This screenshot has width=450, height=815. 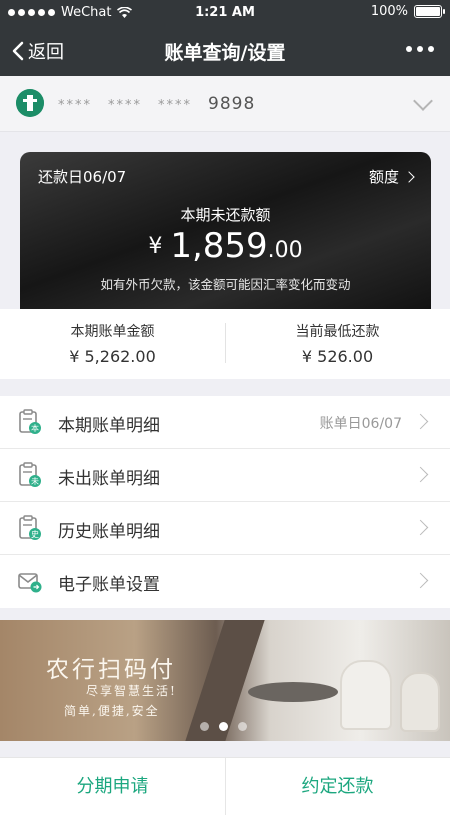 What do you see at coordinates (109, 479) in the screenshot?
I see `menu-label-unbilled: 未出账单明细` at bounding box center [109, 479].